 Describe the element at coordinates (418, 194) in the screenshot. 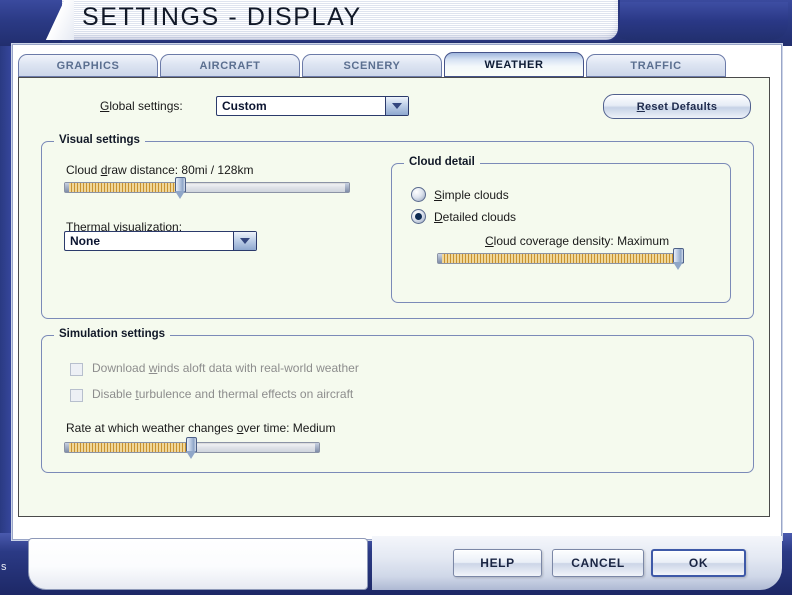

I see `radio-simple-clouds` at that location.